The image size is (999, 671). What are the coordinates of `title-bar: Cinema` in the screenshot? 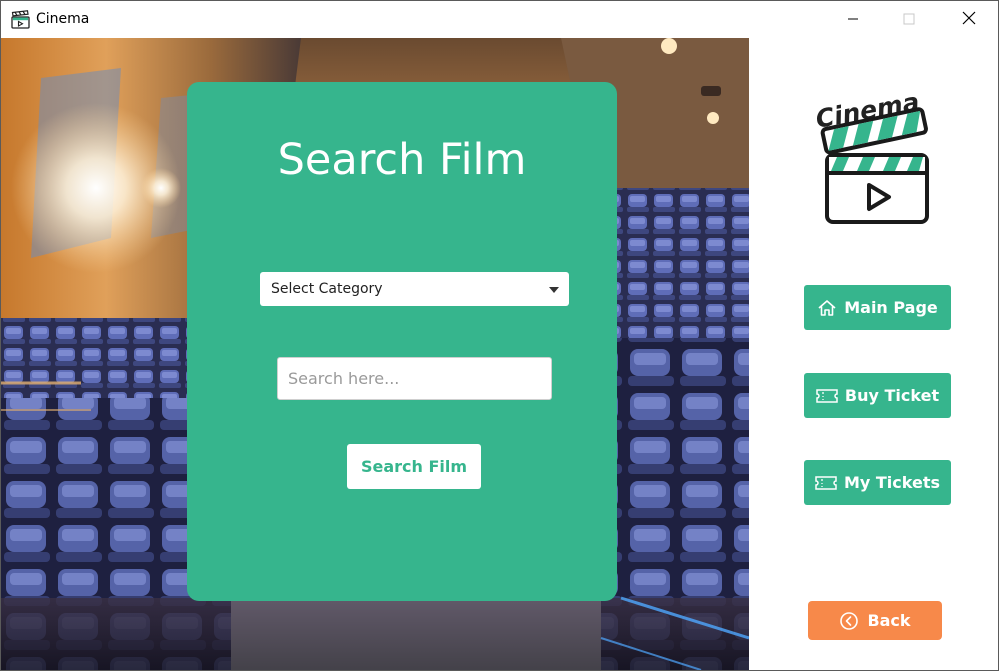 It's located at (499, 19).